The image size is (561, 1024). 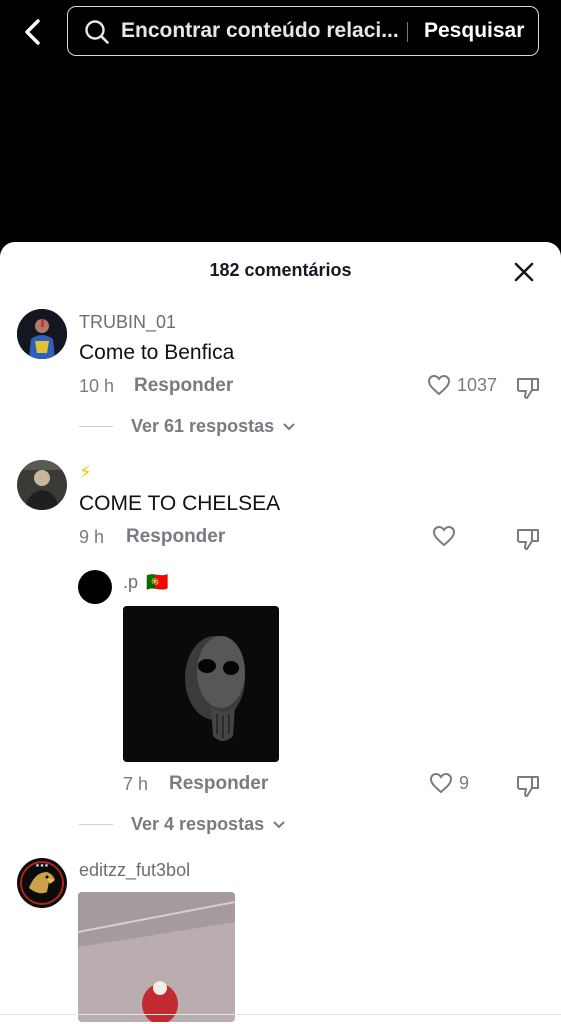 I want to click on comment-username: TRUBIN_01, so click(x=127, y=322).